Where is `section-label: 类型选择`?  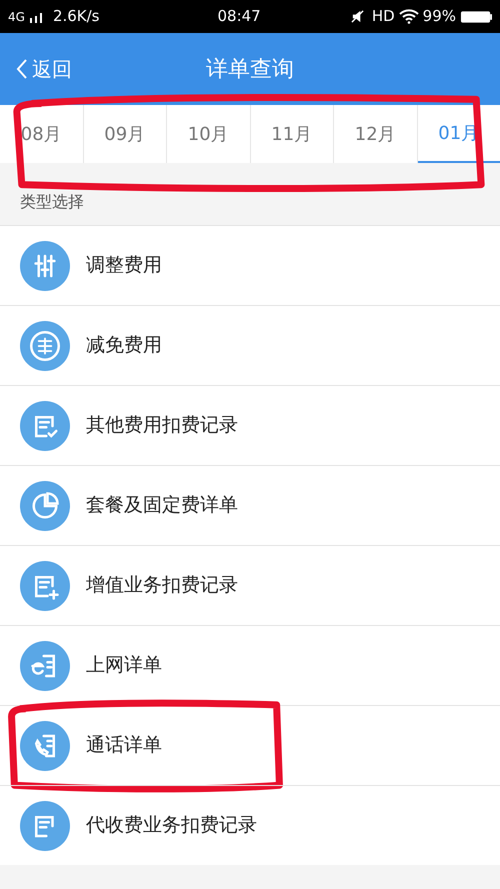 section-label: 类型选择 is located at coordinates (52, 202).